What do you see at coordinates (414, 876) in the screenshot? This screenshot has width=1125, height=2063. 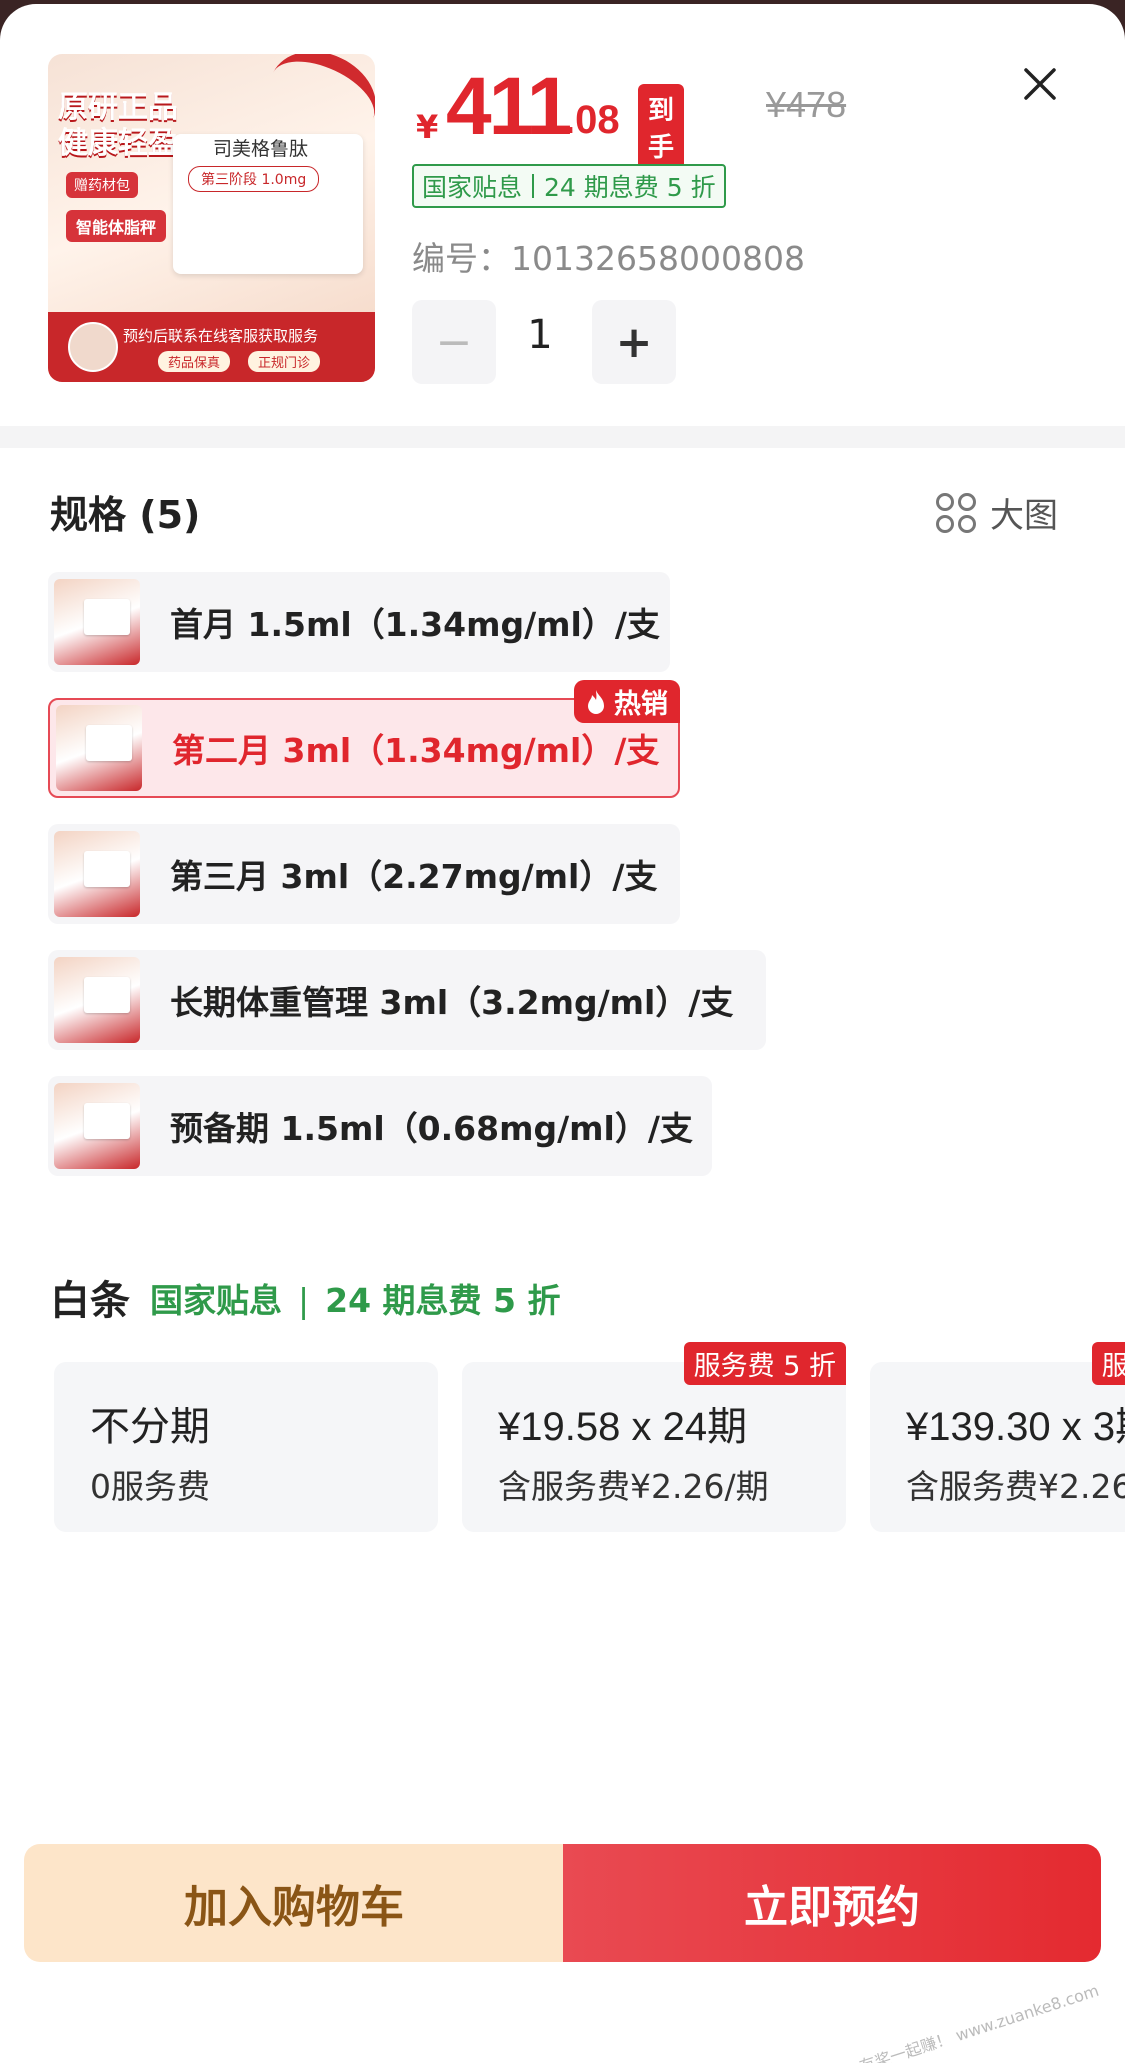 I see `spec-option-label: 第三月 3ml（2.27mg/ml）/支` at bounding box center [414, 876].